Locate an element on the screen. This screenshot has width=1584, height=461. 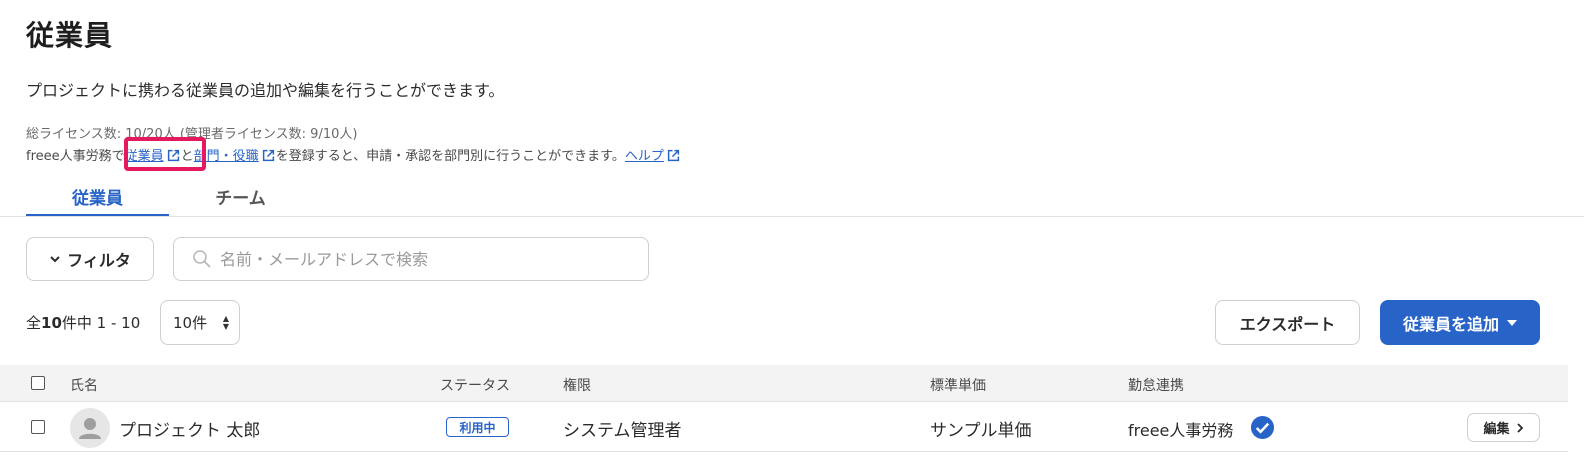
row-checkbox is located at coordinates (38, 427).